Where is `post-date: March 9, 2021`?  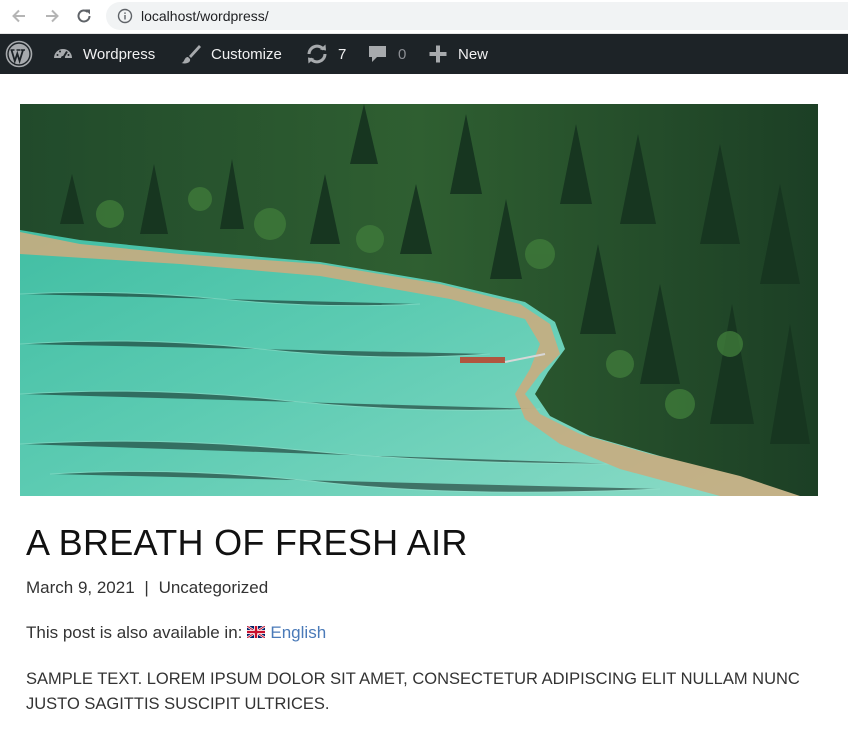
post-date: March 9, 2021 is located at coordinates (80, 587).